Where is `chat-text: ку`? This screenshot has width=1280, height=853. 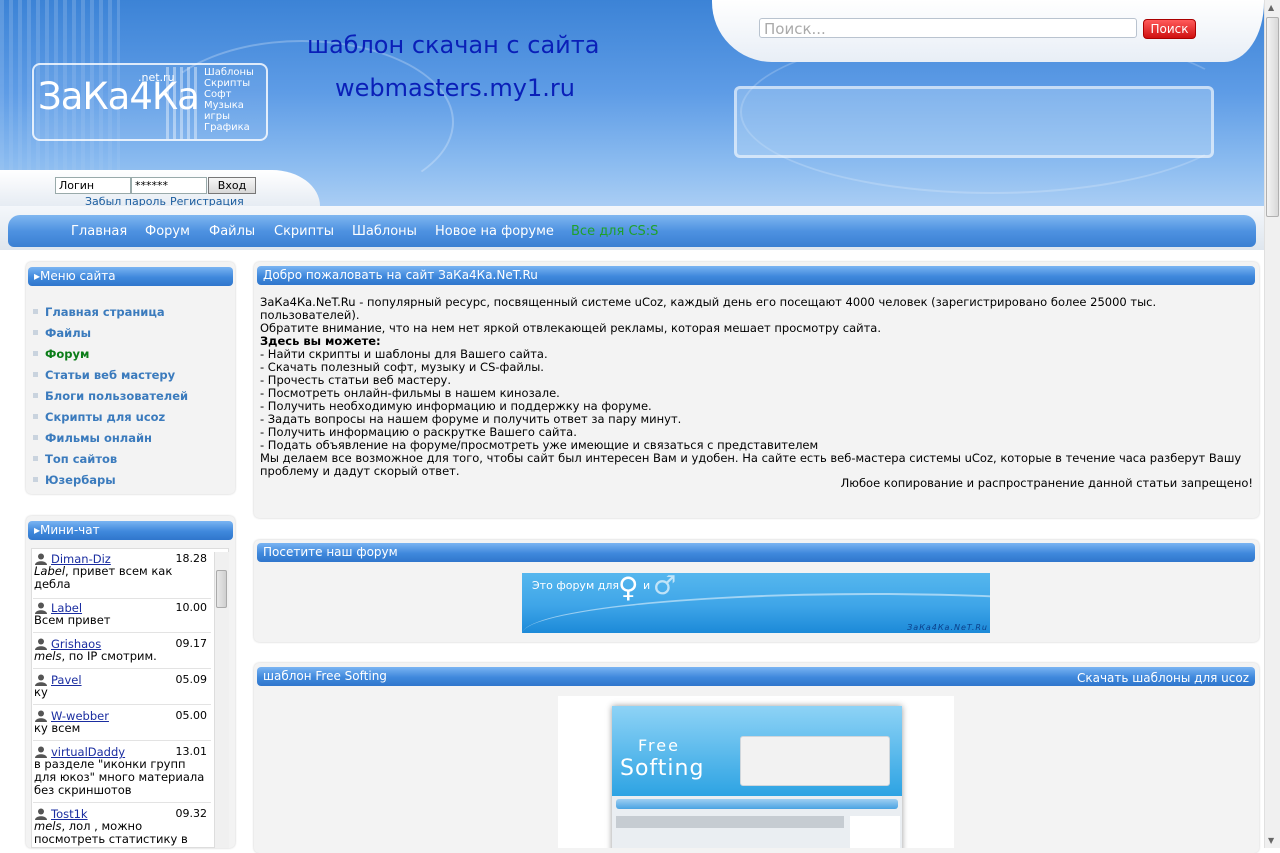 chat-text: ку is located at coordinates (121, 692).